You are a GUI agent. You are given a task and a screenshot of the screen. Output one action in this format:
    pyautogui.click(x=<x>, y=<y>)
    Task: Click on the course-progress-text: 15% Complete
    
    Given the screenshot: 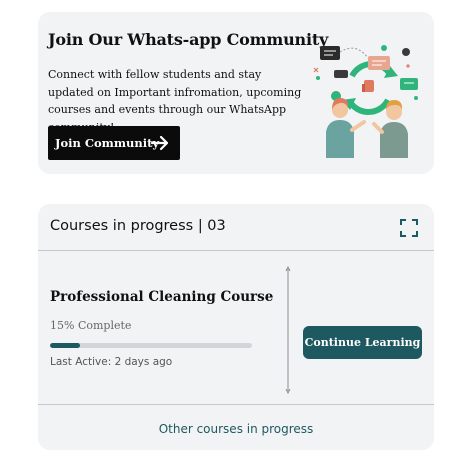 What is the action you would take?
    pyautogui.click(x=91, y=325)
    